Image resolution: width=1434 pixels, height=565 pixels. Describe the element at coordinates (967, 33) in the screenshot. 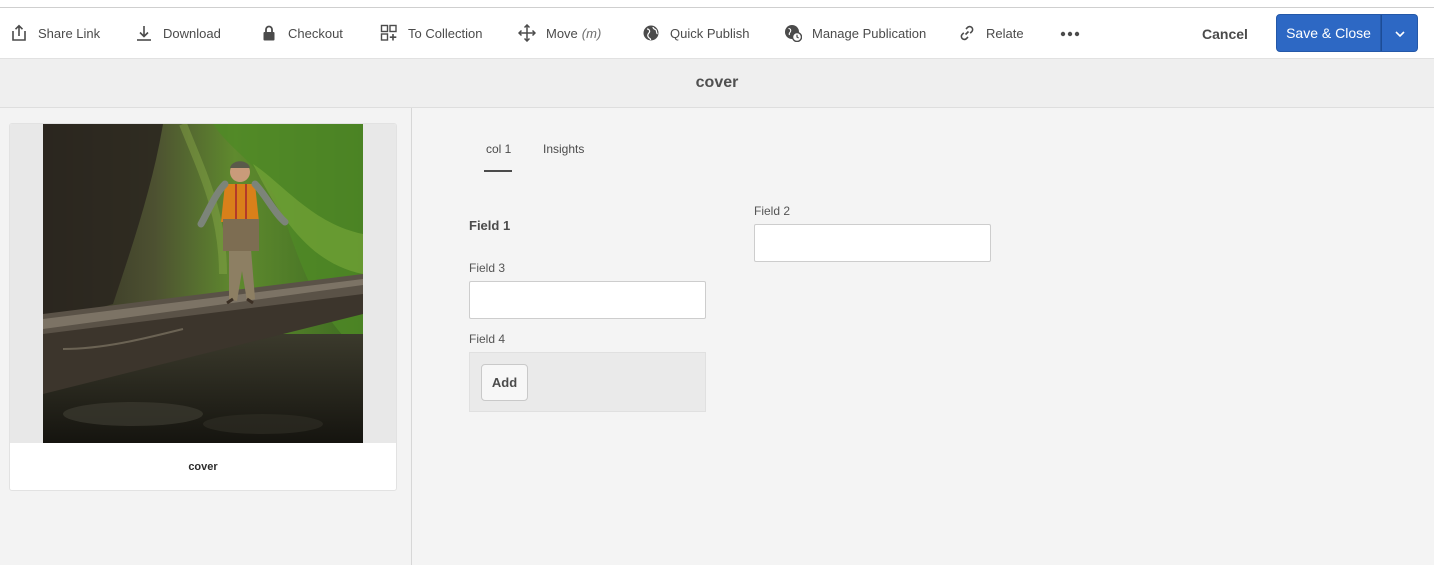

I see `link-icon` at that location.